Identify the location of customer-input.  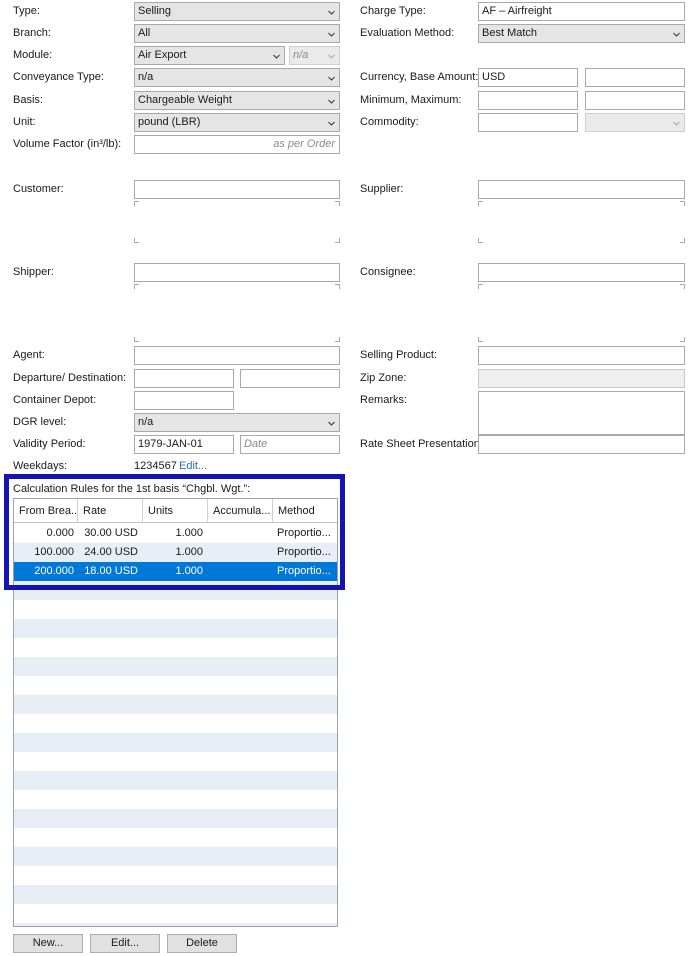
(237, 189).